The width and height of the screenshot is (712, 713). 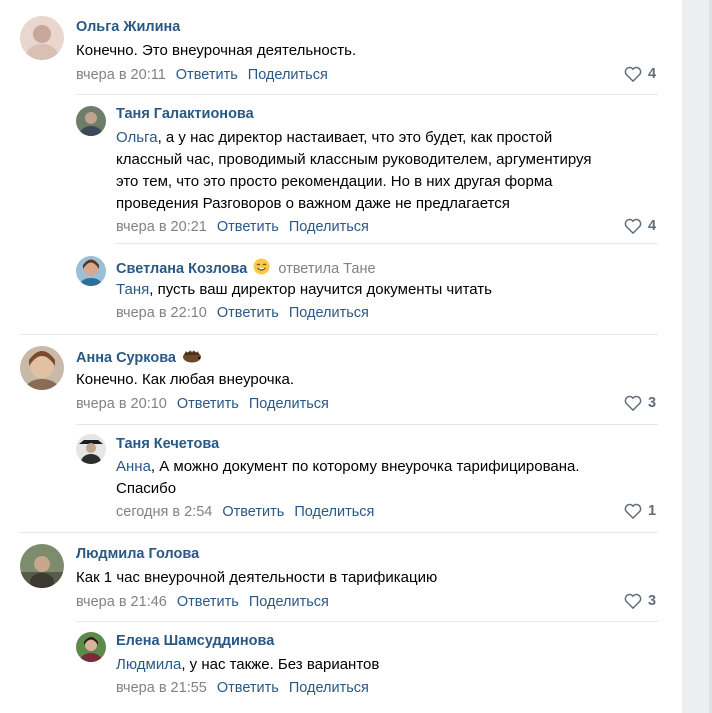 What do you see at coordinates (121, 602) in the screenshot?
I see `comment-time: вчера в 21:46` at bounding box center [121, 602].